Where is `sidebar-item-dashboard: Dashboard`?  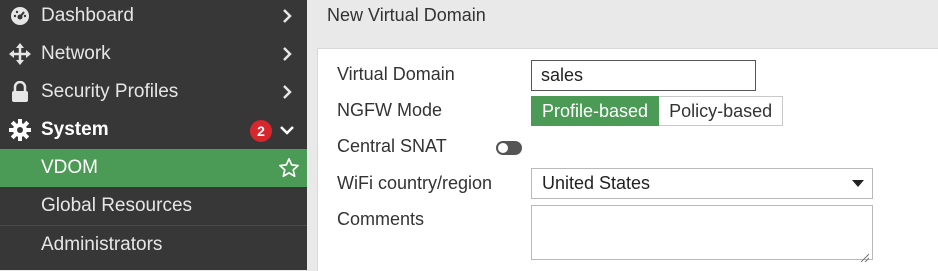
sidebar-item-dashboard: Dashboard is located at coordinates (153, 17).